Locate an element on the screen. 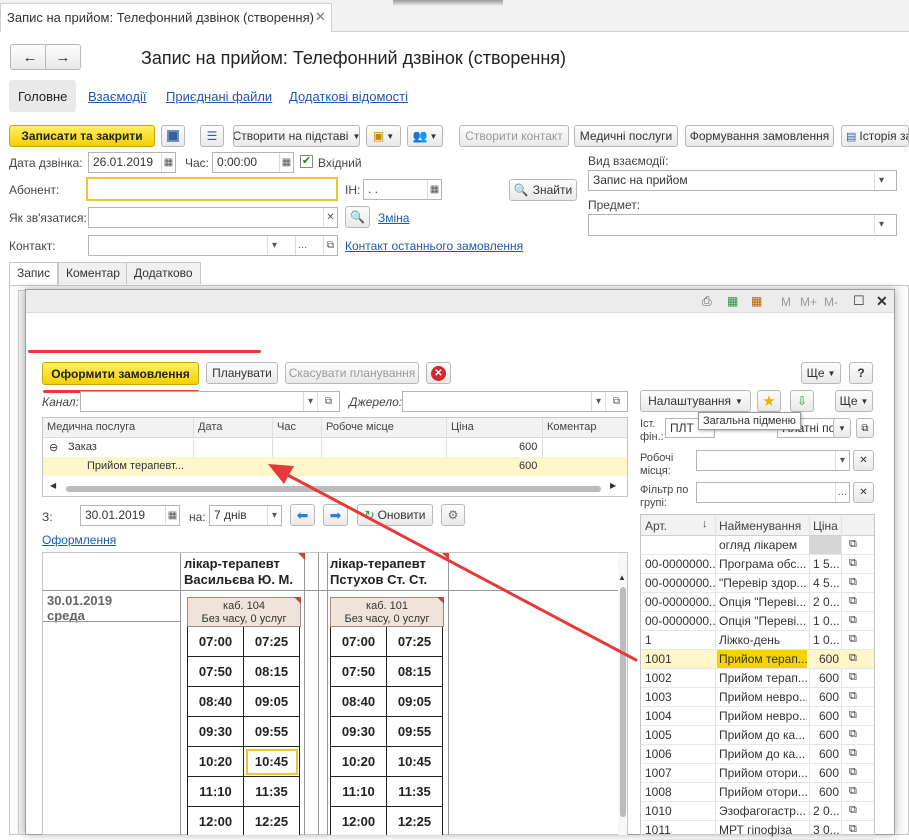 This screenshot has height=840, width=909. catalog-row: 1011 МРТ гіпофіза 3 0... ⧉ is located at coordinates (757, 830).